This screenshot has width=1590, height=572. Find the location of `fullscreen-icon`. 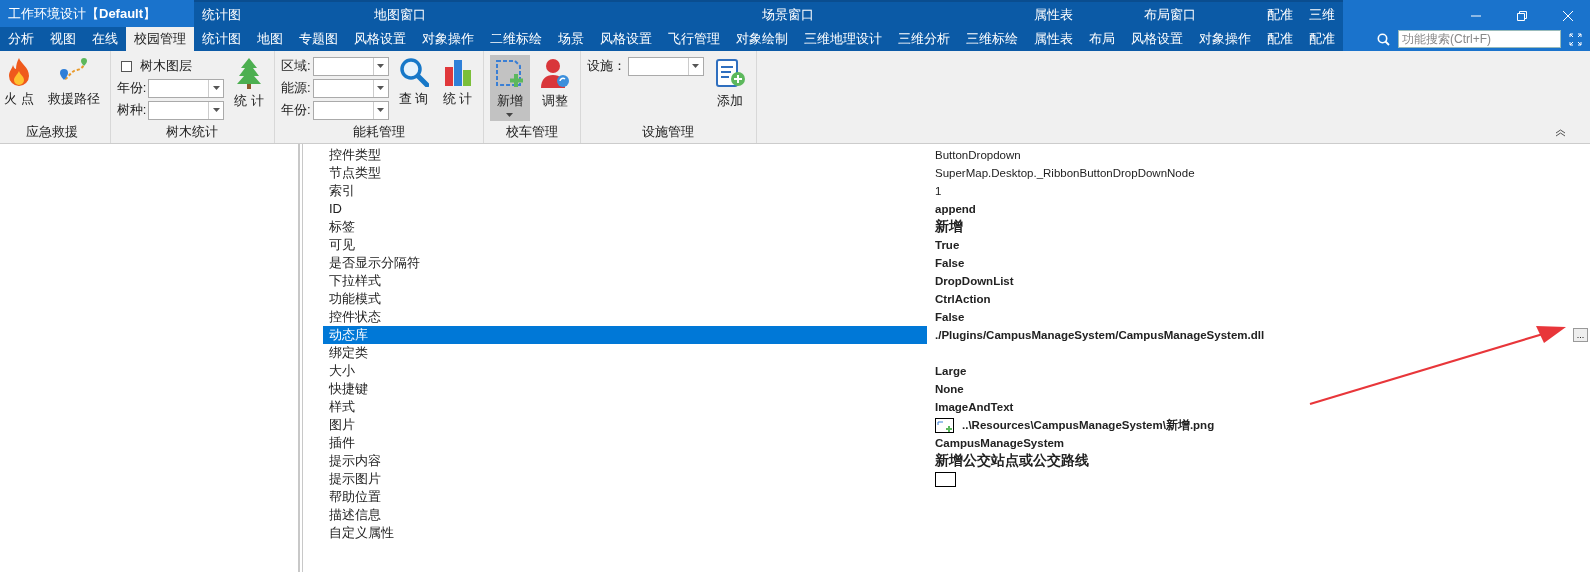

fullscreen-icon is located at coordinates (1575, 39).